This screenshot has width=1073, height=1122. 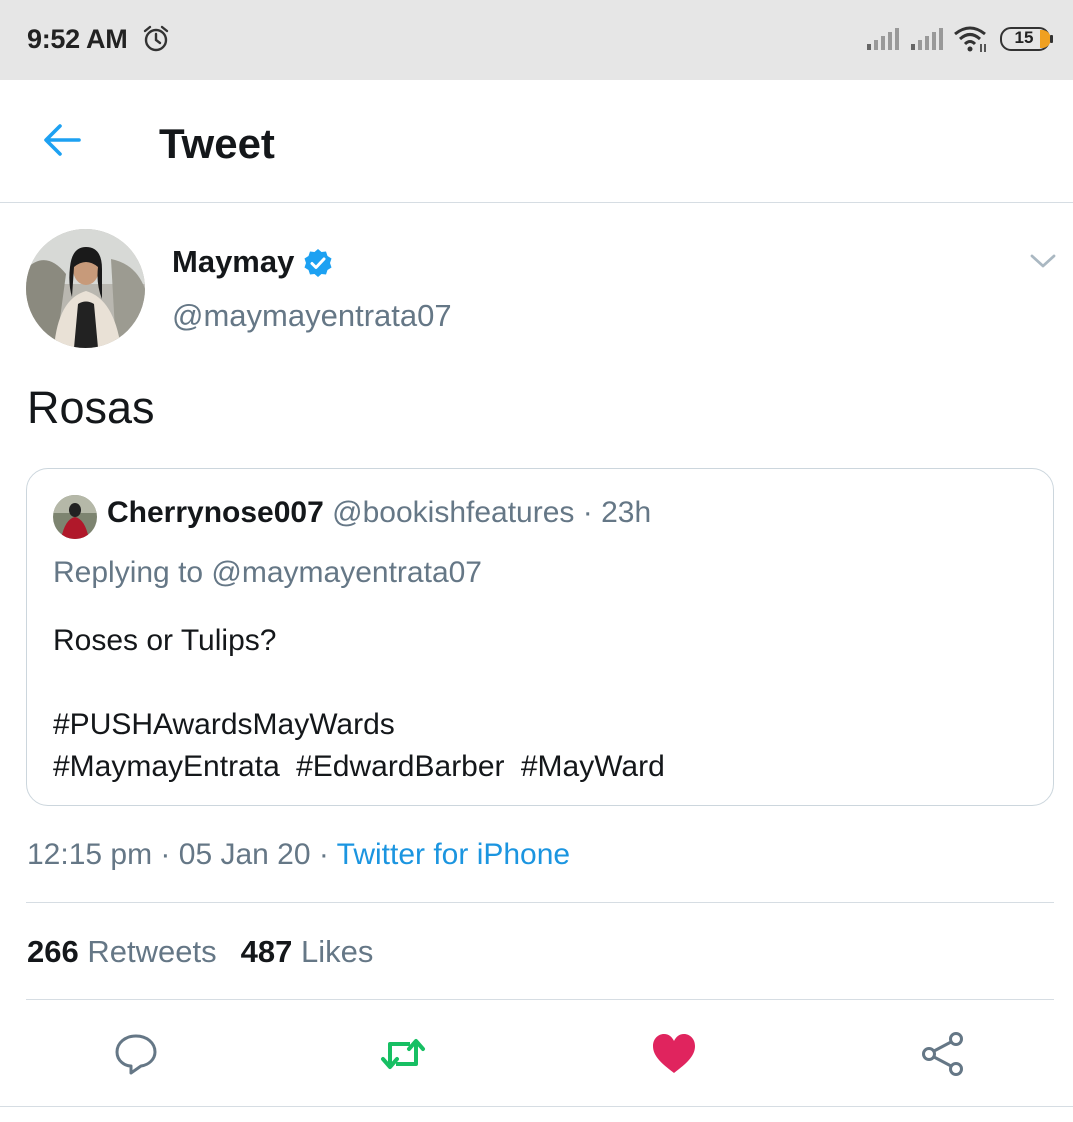 What do you see at coordinates (233, 262) in the screenshot?
I see `author-name: Maymay` at bounding box center [233, 262].